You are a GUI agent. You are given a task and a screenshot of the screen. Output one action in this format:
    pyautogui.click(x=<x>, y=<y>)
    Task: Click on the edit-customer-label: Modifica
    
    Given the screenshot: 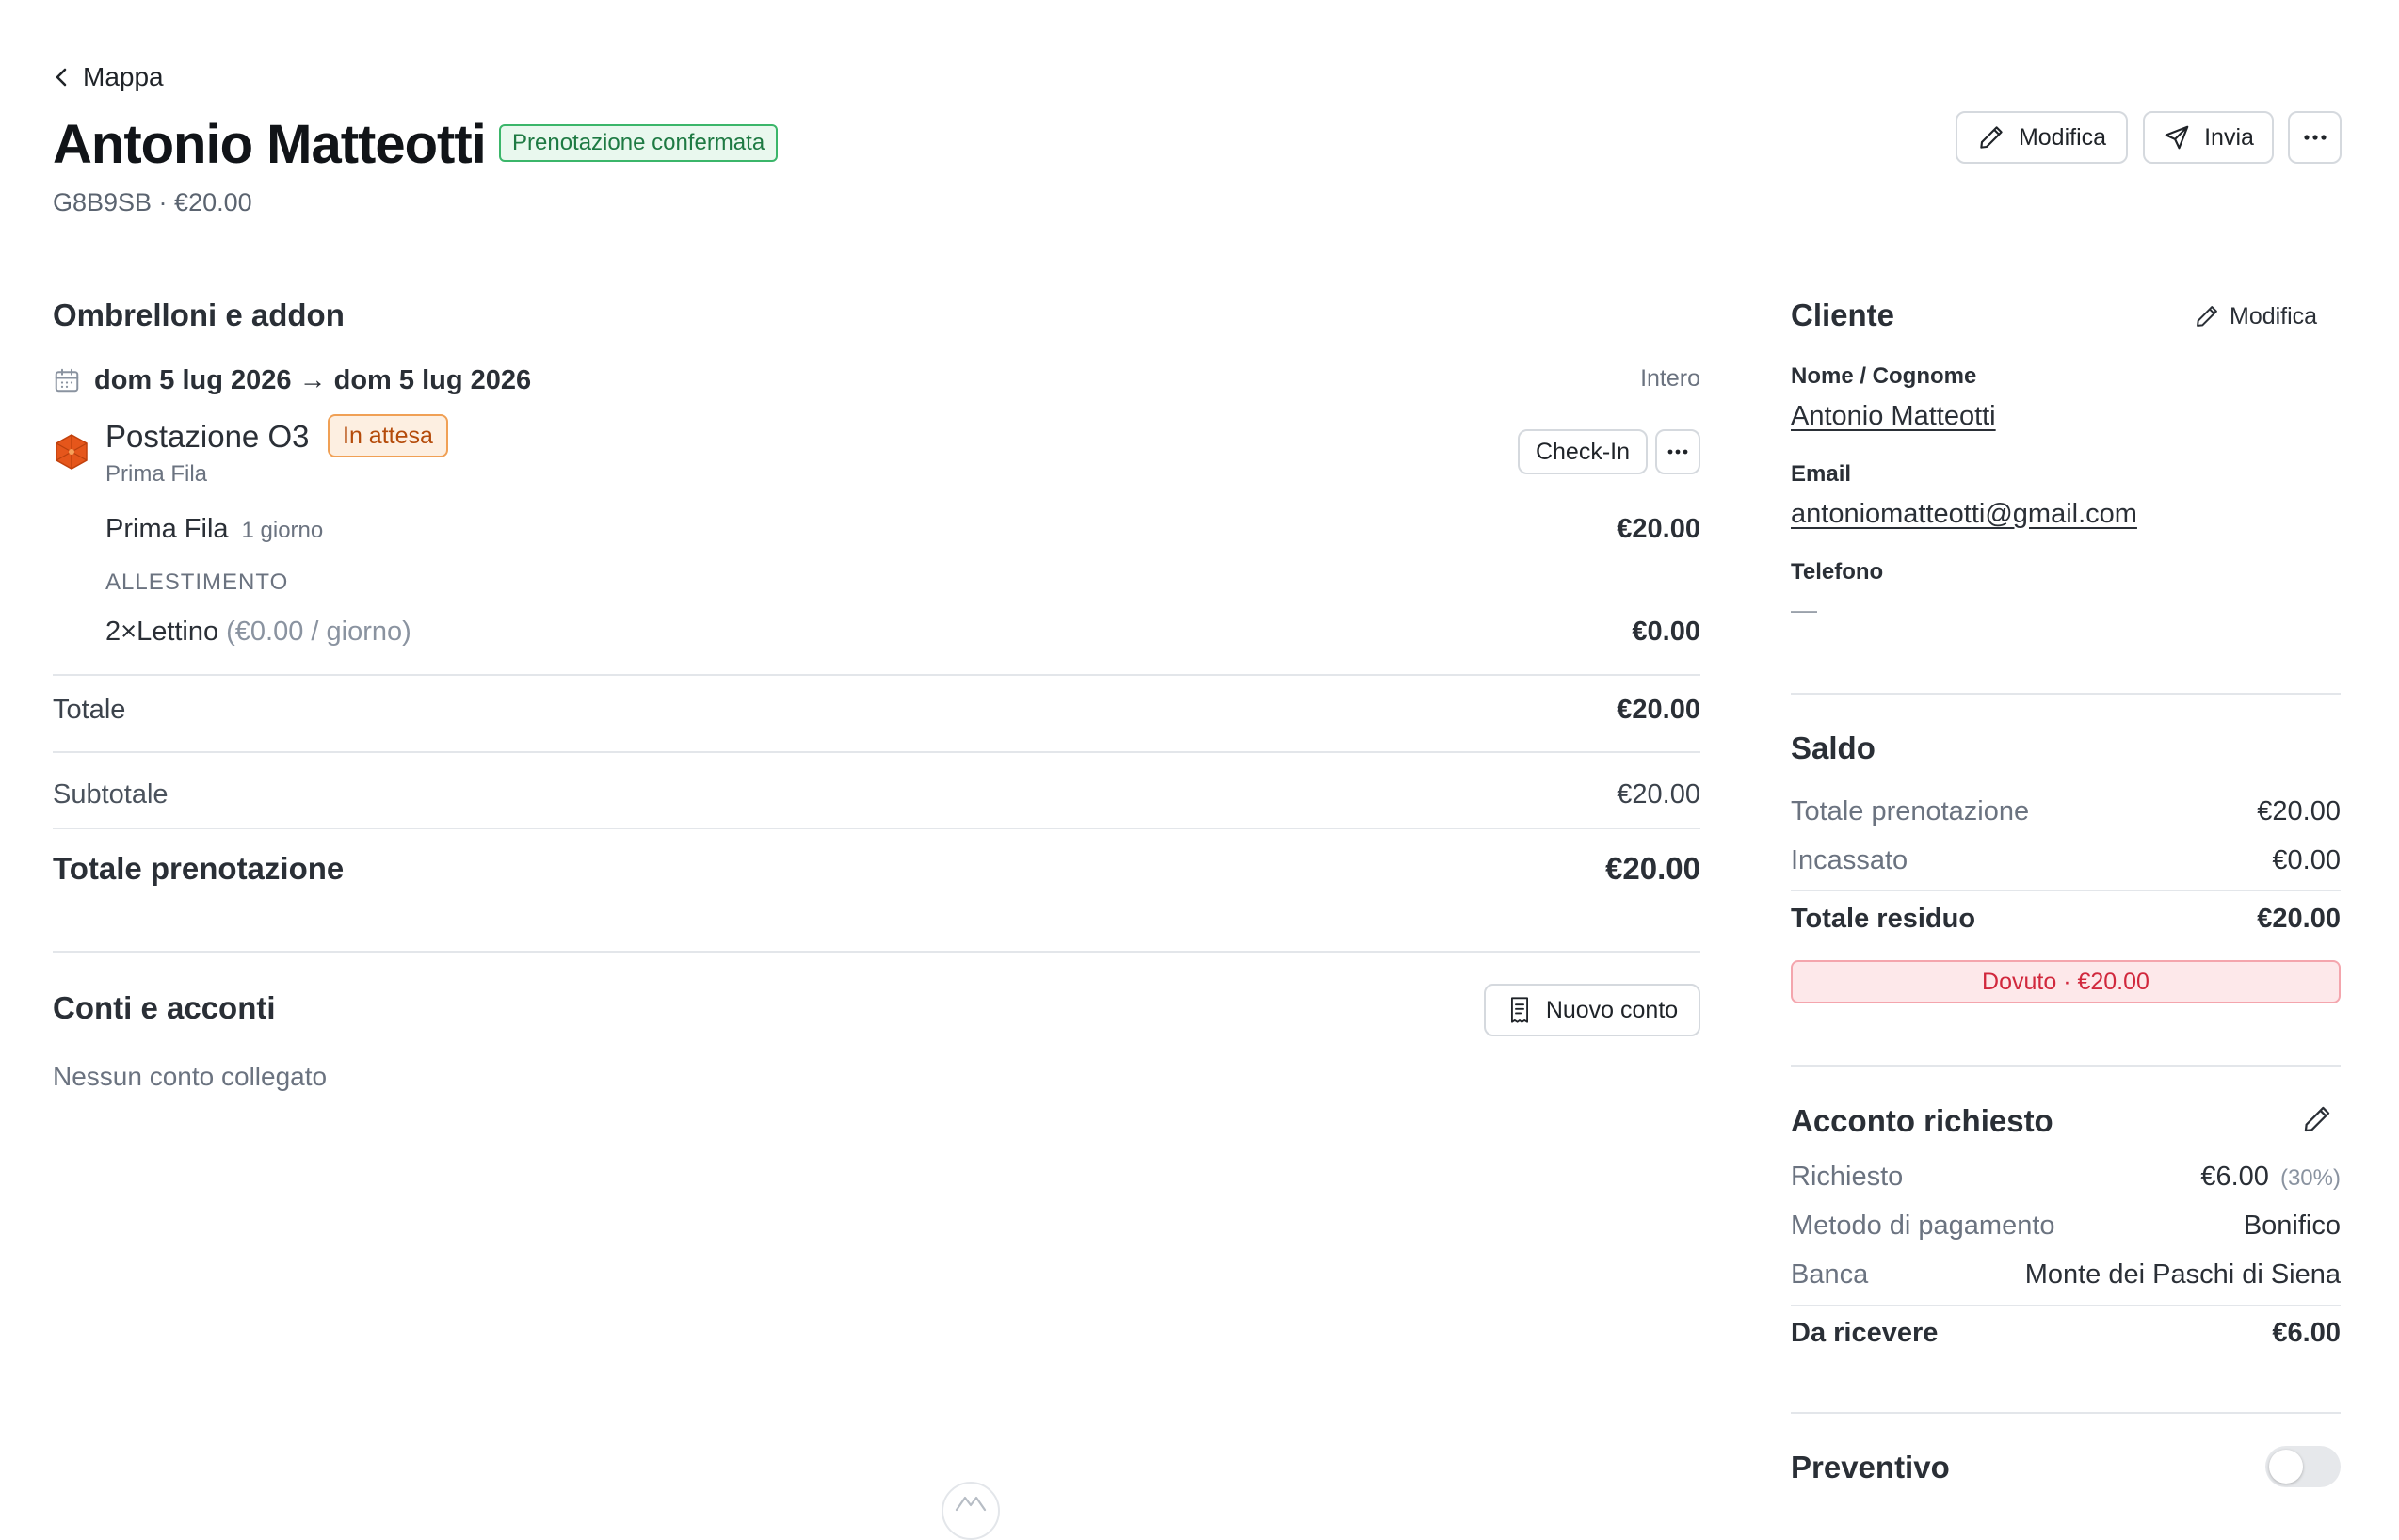 What is the action you would take?
    pyautogui.click(x=2274, y=315)
    